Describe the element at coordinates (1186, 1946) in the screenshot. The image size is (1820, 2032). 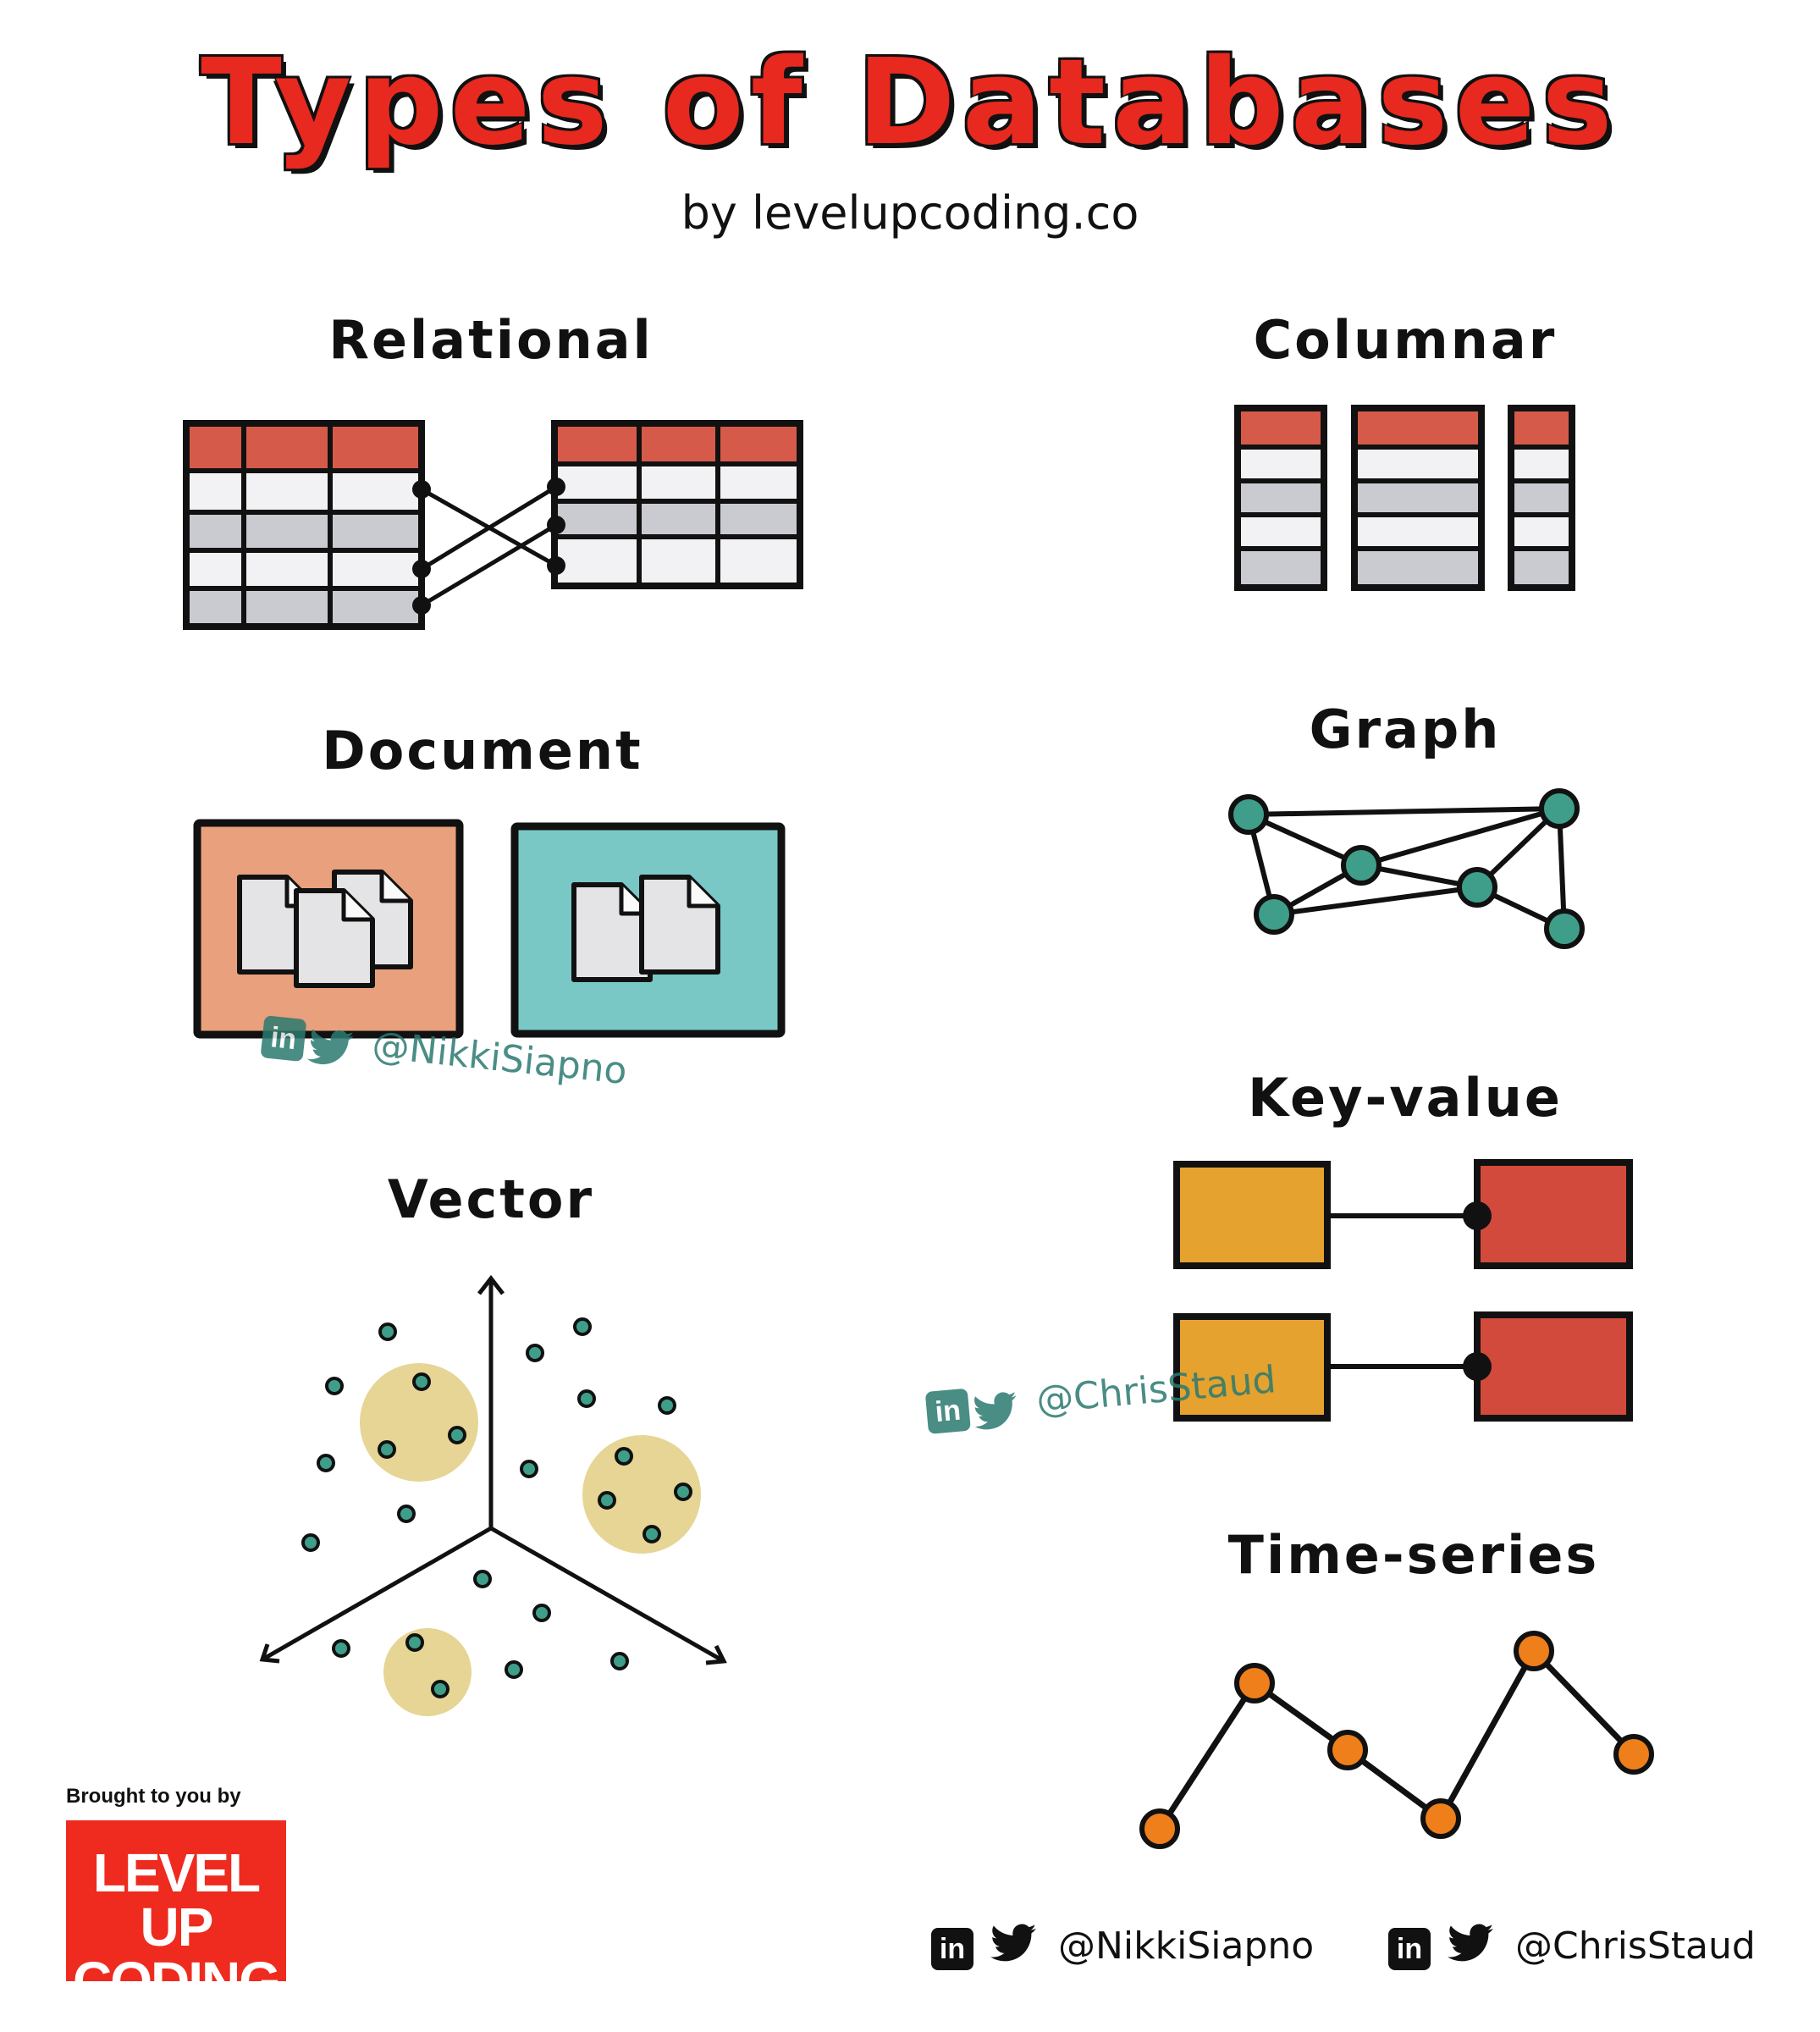
I see `footer-handle-nikki: @NikkiSiapno` at that location.